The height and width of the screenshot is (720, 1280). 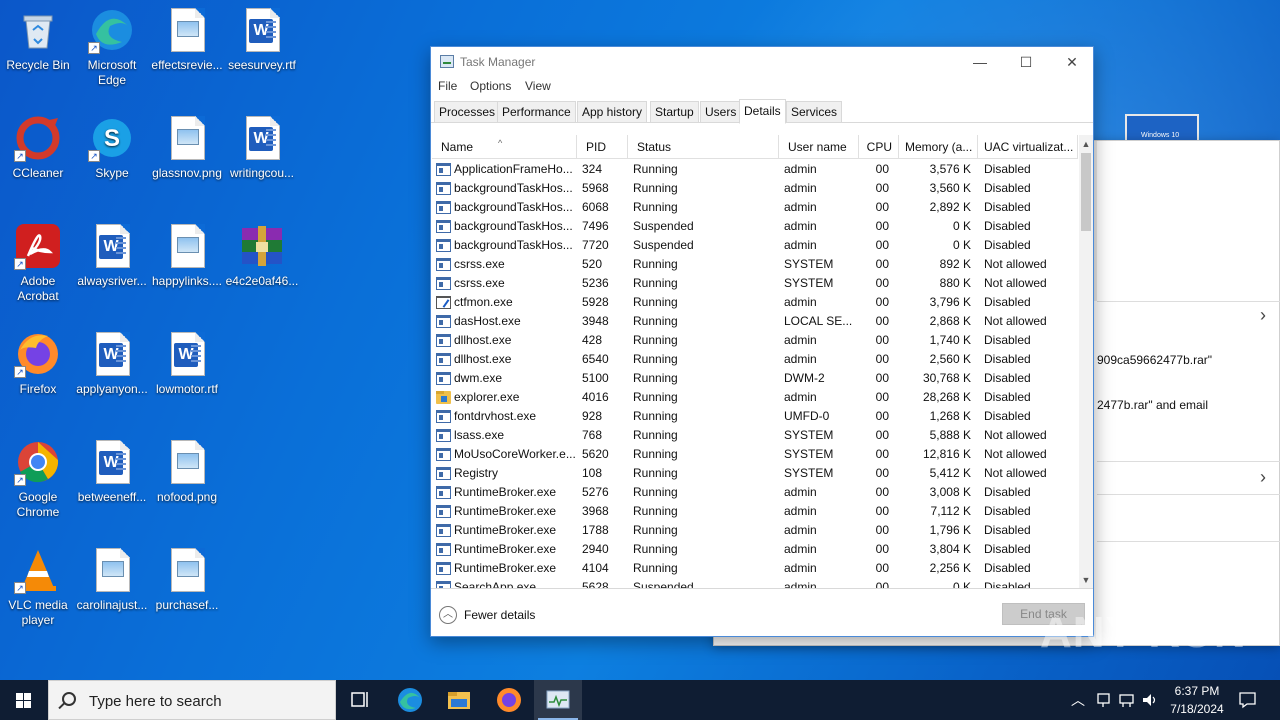 I want to click on desktop-icon: ↗ CCleaner, so click(x=38, y=147).